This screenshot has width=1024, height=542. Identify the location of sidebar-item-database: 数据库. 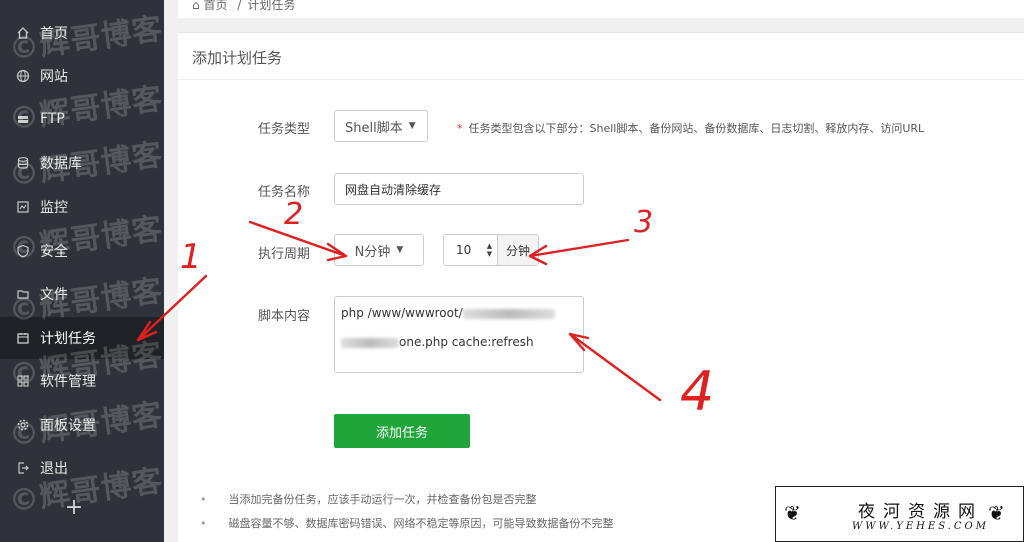
(82, 163).